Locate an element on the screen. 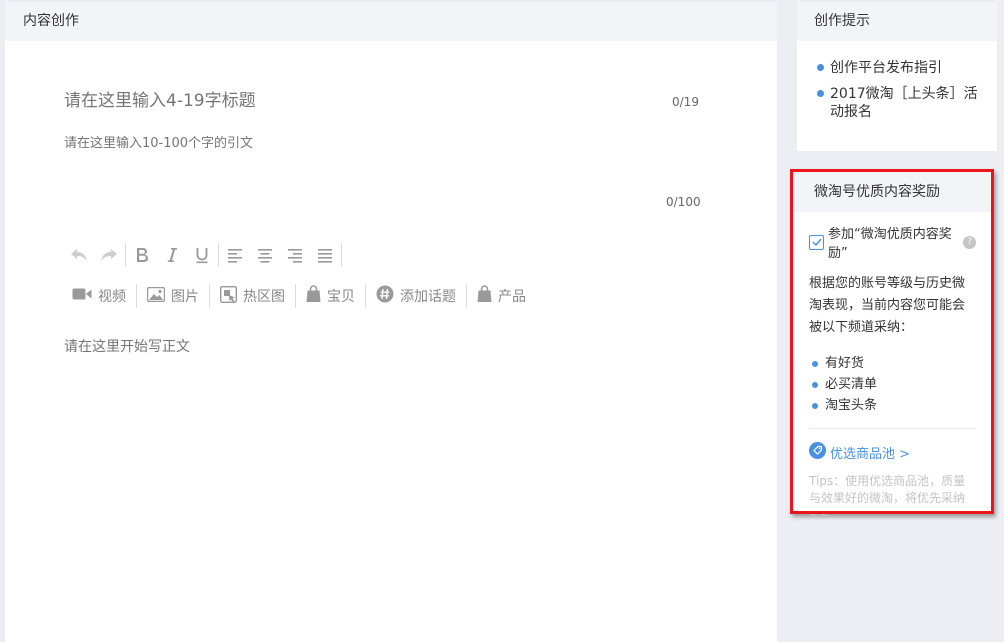 The height and width of the screenshot is (642, 1004). insert-product-button: 产品 is located at coordinates (501, 296).